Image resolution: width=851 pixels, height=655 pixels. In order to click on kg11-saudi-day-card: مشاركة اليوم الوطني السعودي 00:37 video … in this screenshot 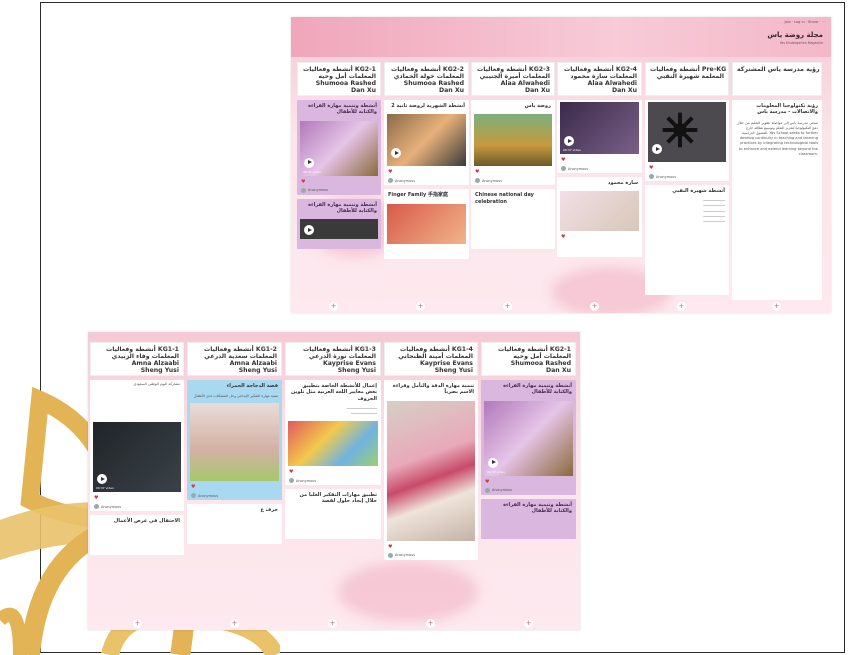, I will do `click(137, 445)`.